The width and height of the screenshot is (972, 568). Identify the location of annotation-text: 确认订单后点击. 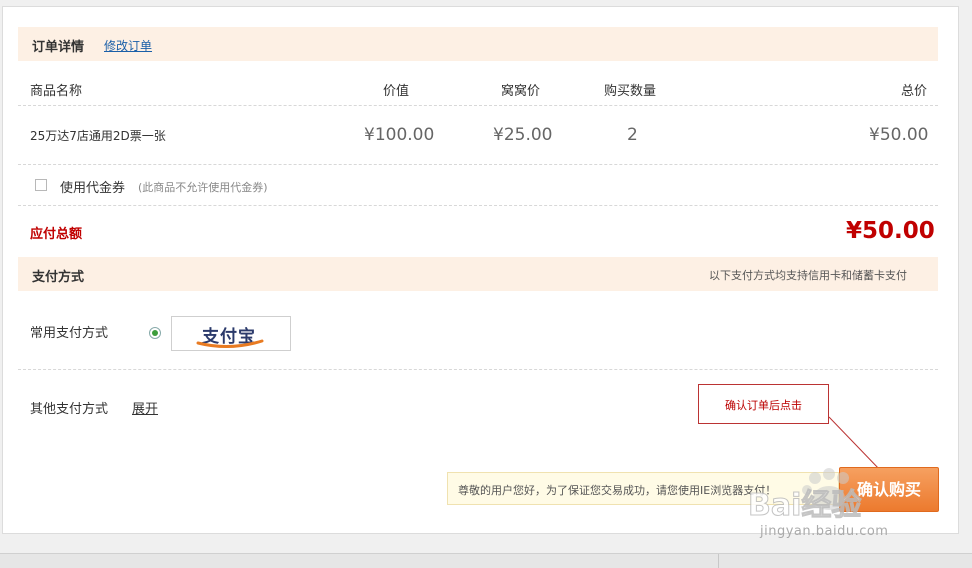
(763, 405).